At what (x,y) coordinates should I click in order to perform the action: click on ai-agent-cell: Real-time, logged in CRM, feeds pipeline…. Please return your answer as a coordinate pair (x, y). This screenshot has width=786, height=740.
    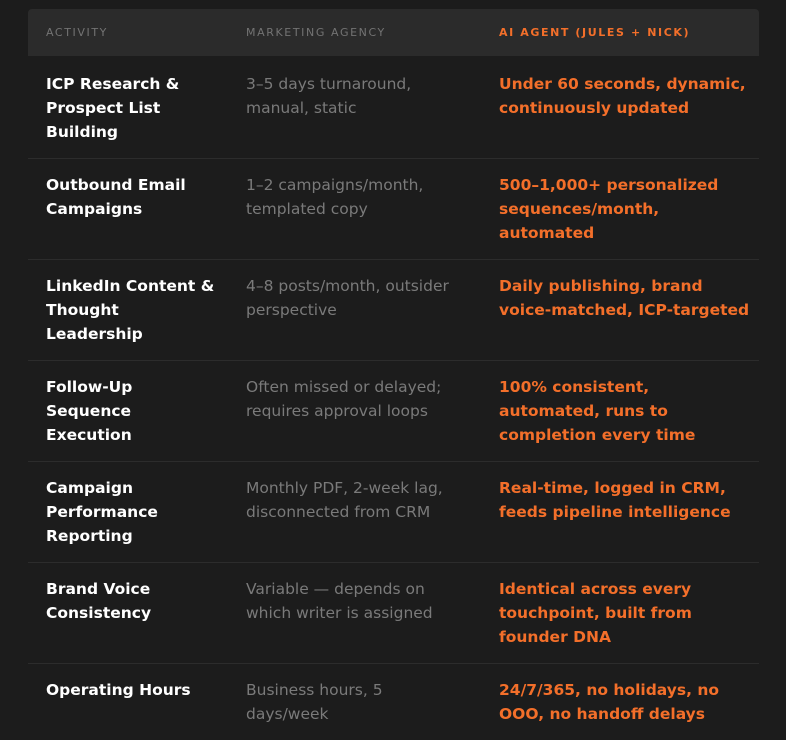
    Looking at the image, I should click on (619, 512).